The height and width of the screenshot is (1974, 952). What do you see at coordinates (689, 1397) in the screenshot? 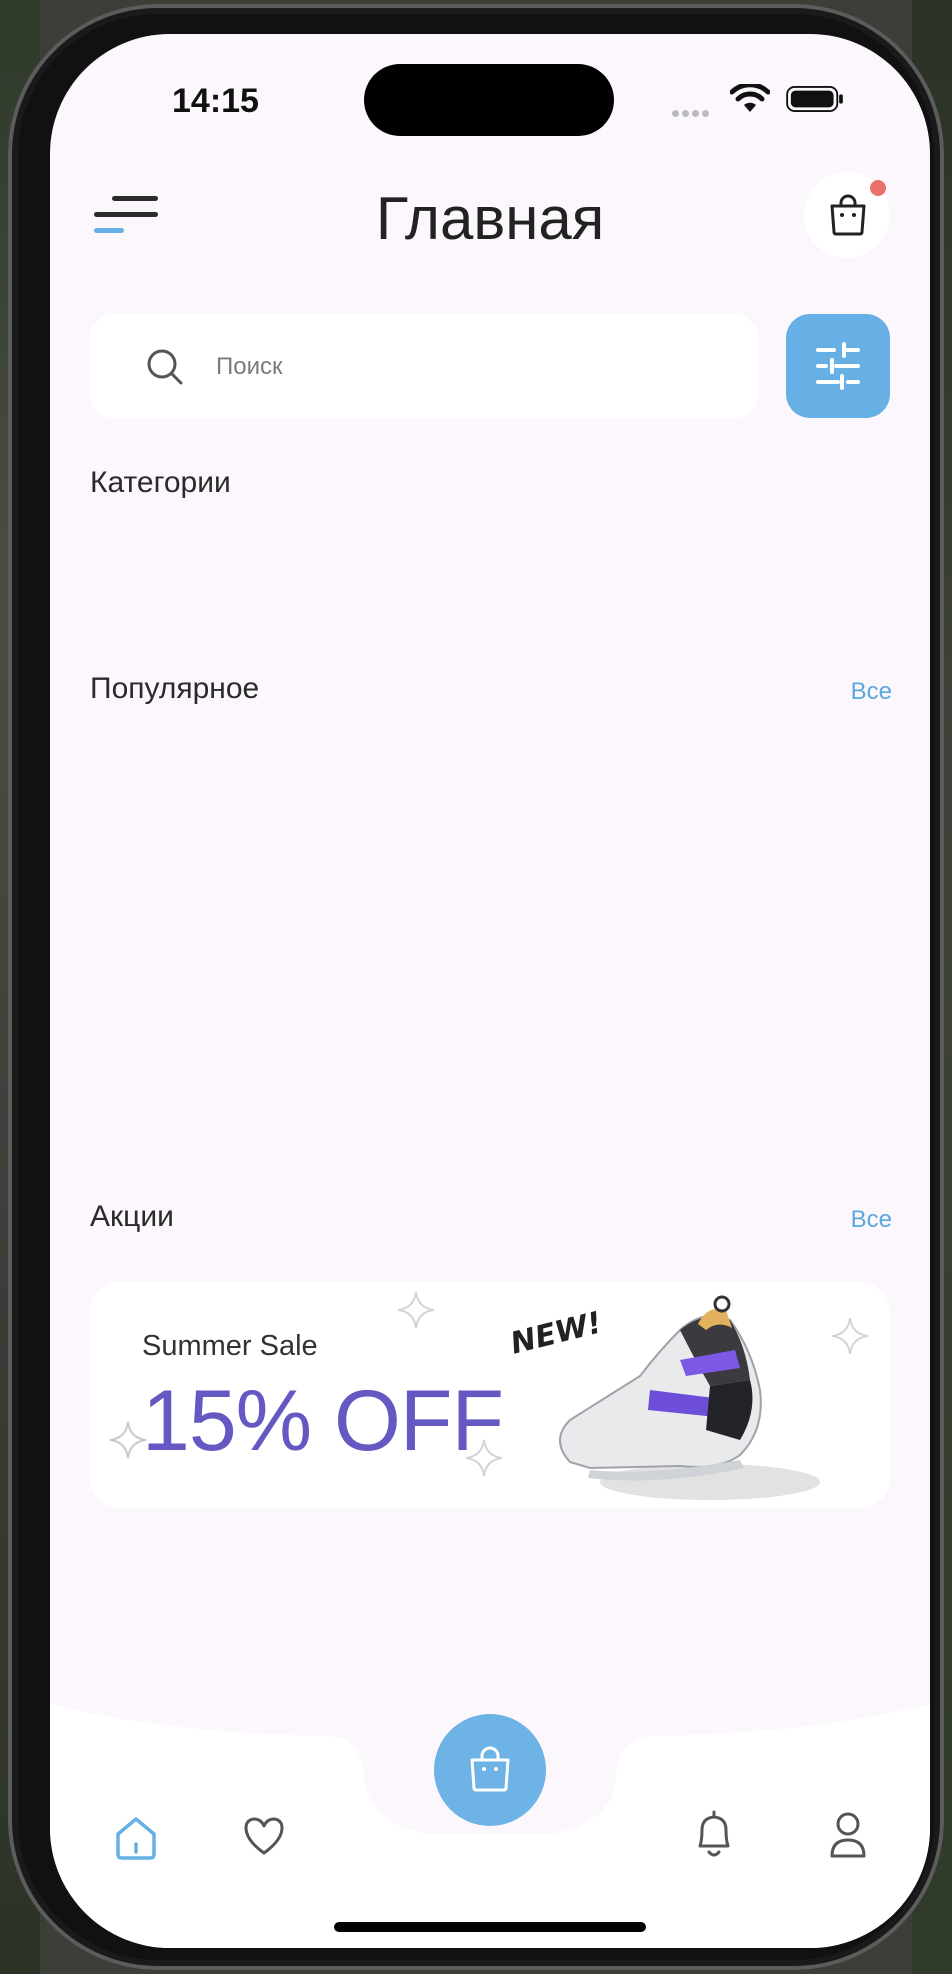
I see `sneaker-image` at bounding box center [689, 1397].